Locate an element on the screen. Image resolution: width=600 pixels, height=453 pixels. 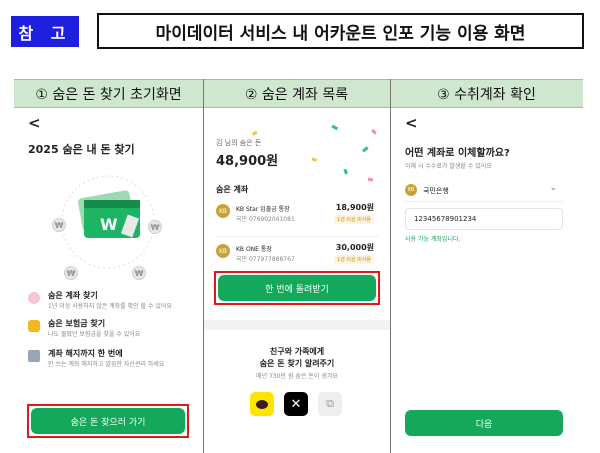
hero-illustration: W ₩ ₩ ₩ ₩ is located at coordinates (108, 220).